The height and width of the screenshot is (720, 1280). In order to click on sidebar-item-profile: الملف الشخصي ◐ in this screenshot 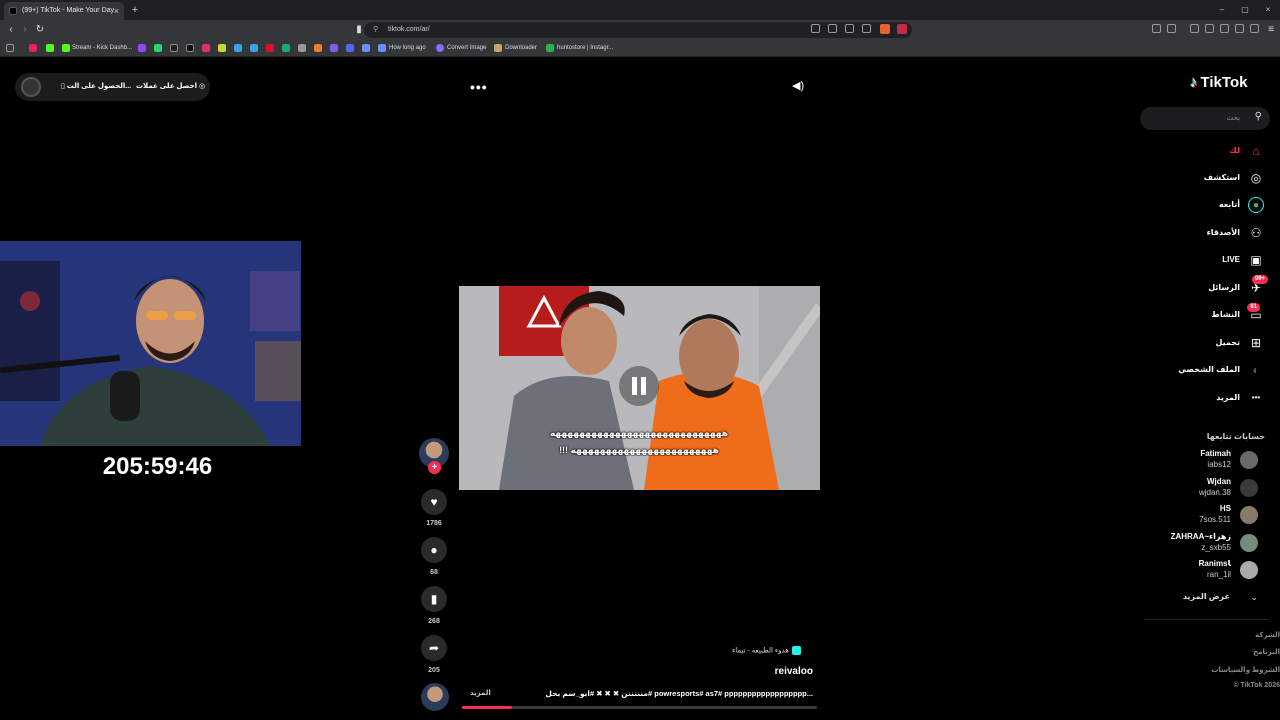, I will do `click(1205, 370)`.